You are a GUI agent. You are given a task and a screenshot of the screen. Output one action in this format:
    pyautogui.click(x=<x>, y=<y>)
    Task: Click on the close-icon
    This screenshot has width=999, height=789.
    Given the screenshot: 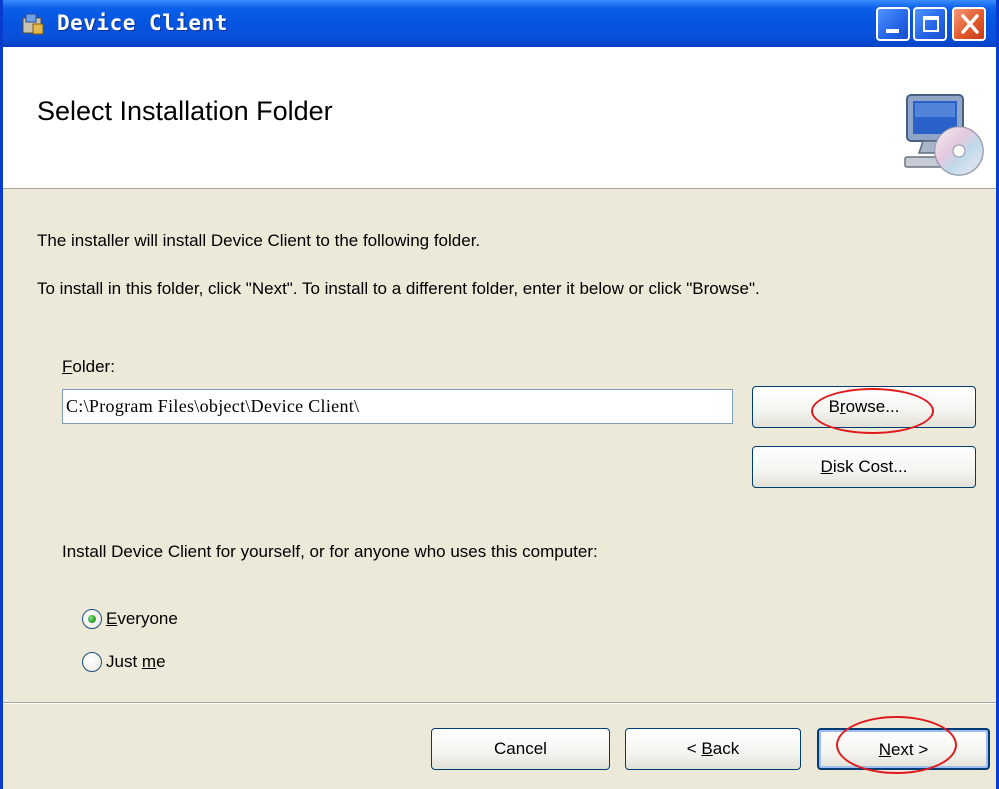 What is the action you would take?
    pyautogui.click(x=970, y=24)
    